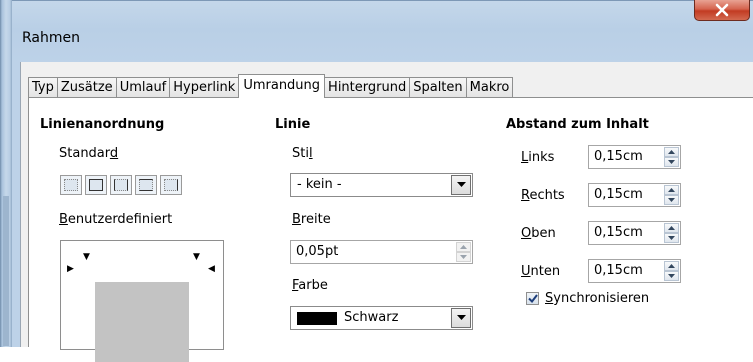  What do you see at coordinates (618, 194) in the screenshot?
I see `right-value: 0,15cm` at bounding box center [618, 194].